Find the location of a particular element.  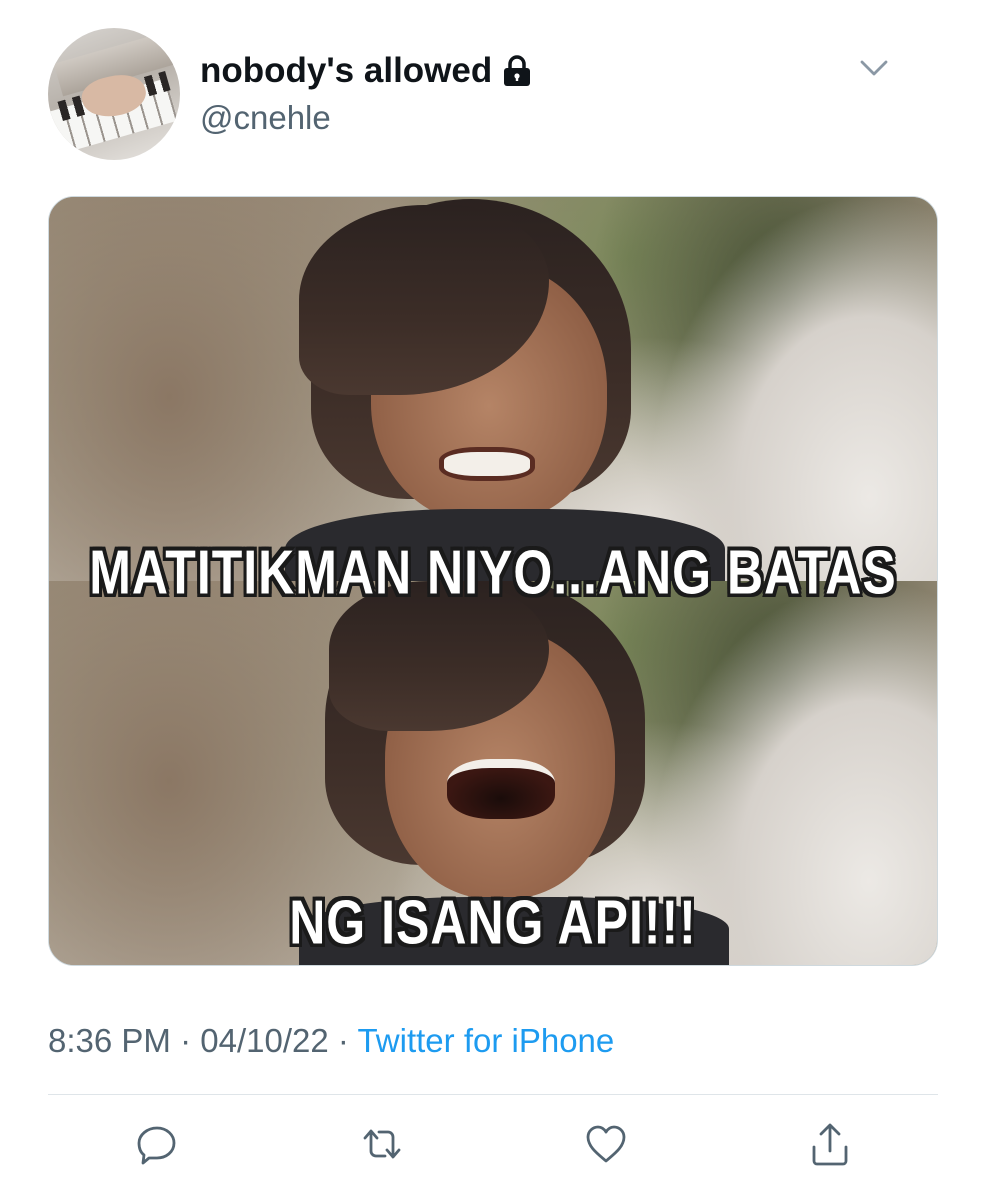

reply-button is located at coordinates (157, 1146).